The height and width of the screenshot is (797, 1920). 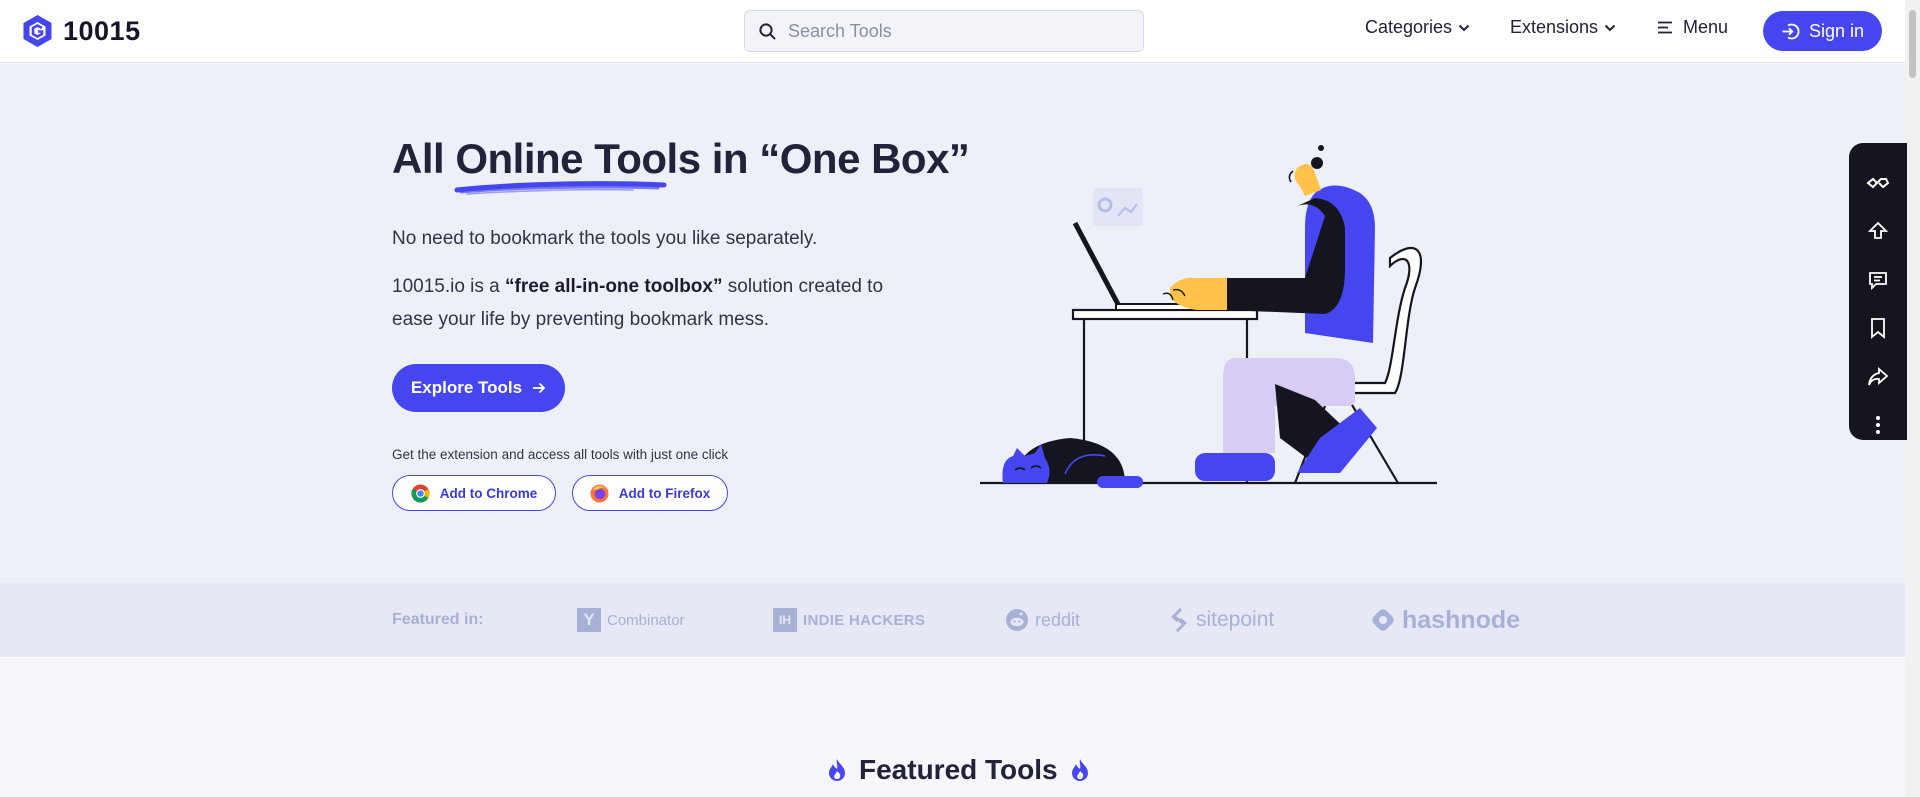 I want to click on partner-hashnode: hashnode, so click(x=1445, y=620).